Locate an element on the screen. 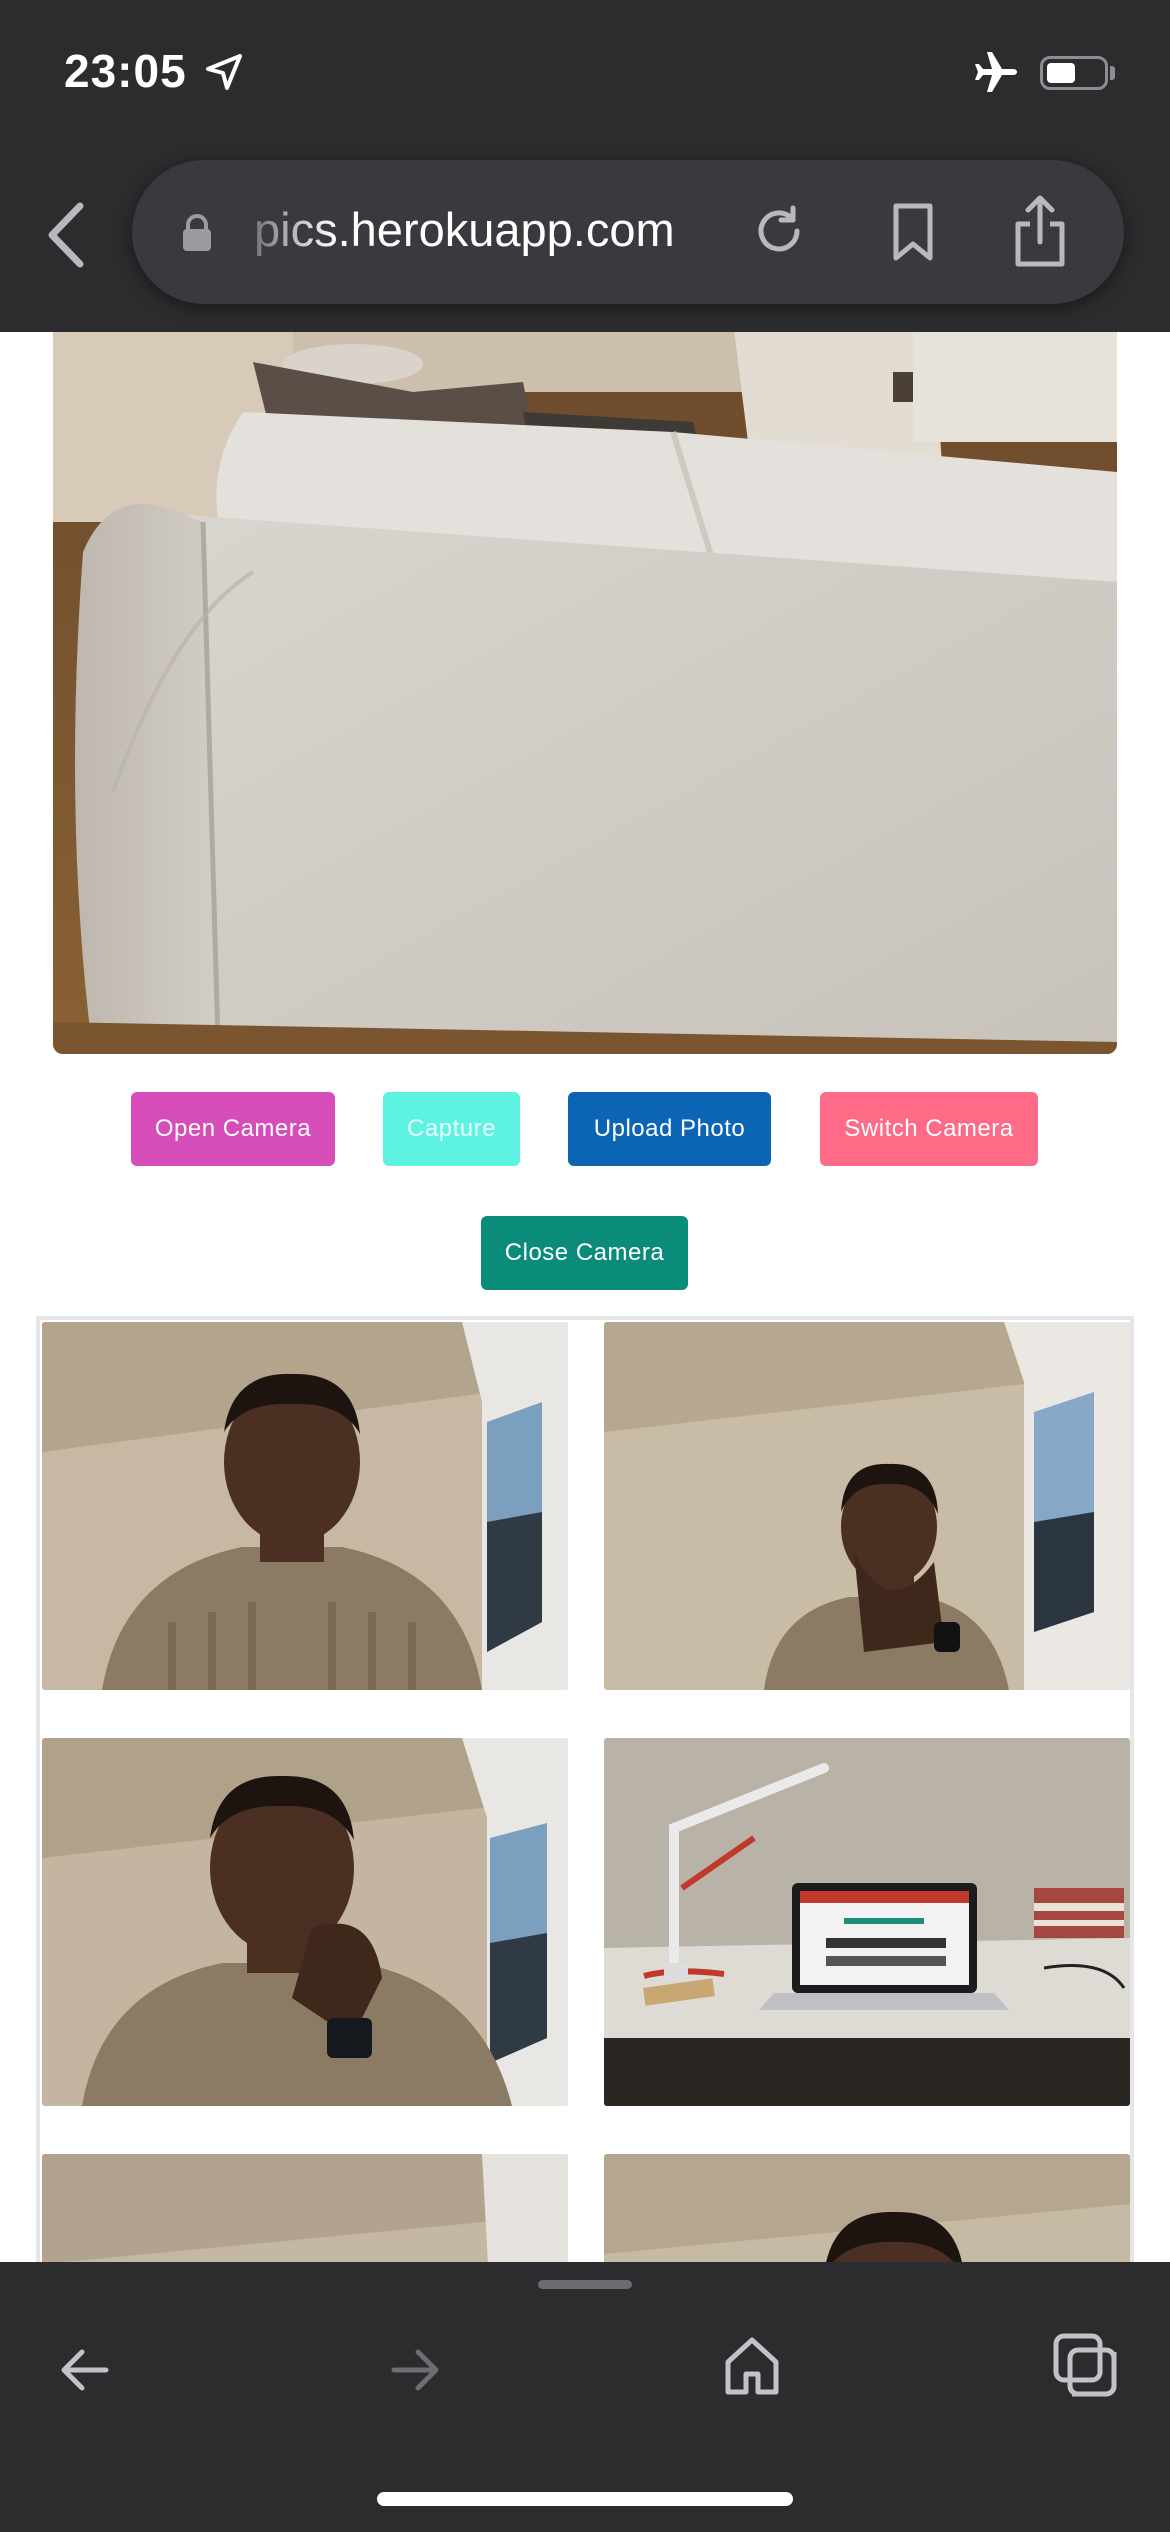 This screenshot has height=2532, width=1170. home-indicator is located at coordinates (585, 2499).